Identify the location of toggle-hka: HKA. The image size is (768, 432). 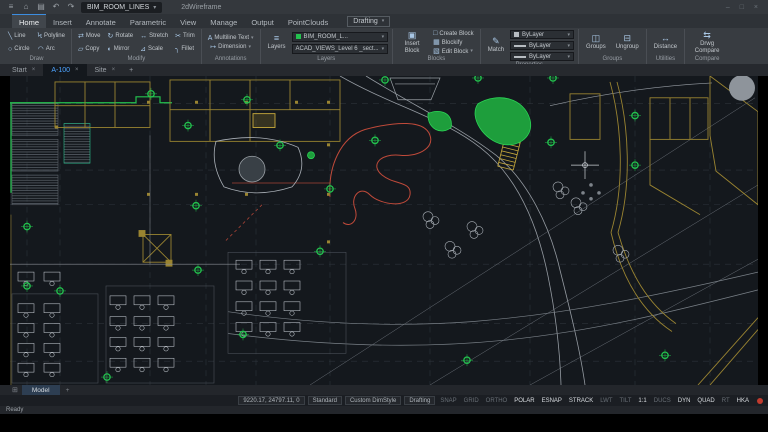
(743, 401).